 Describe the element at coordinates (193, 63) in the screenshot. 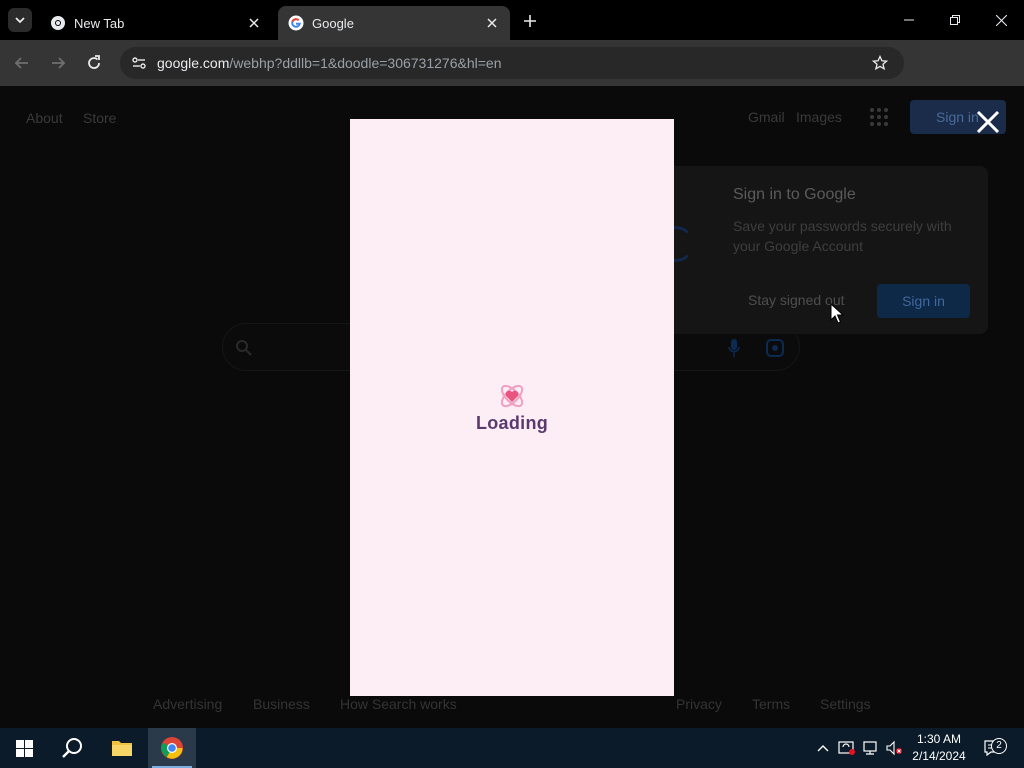

I see `url-host: google.com` at that location.